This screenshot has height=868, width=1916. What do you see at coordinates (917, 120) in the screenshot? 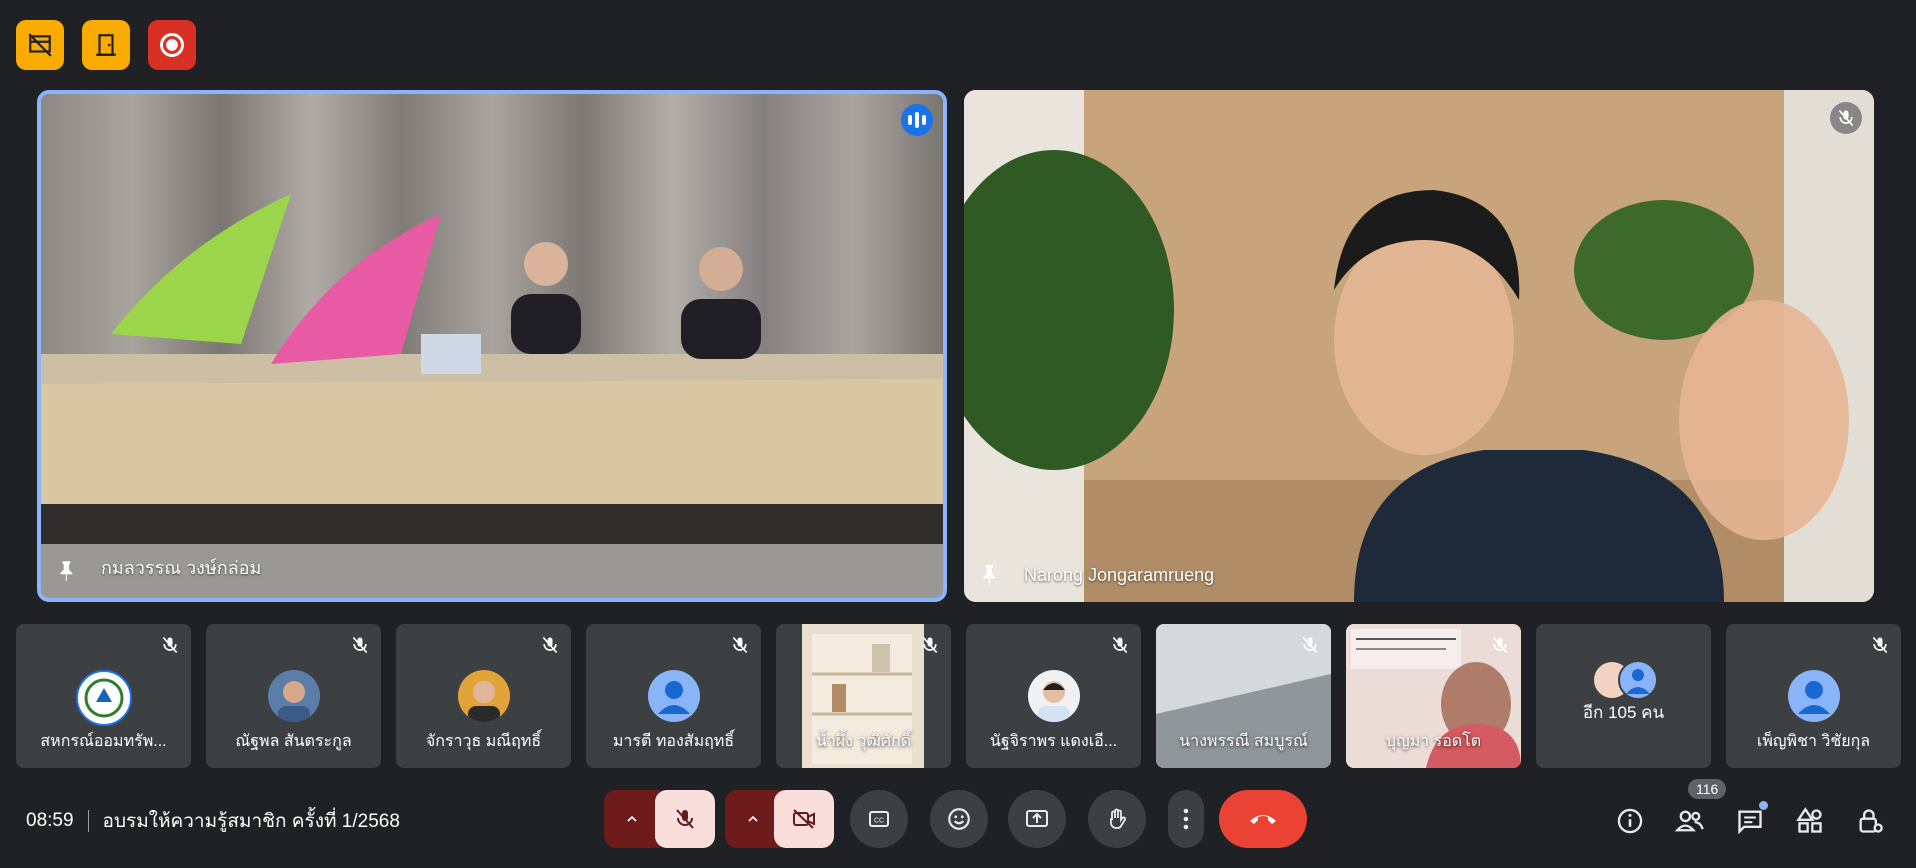
I see `speaking-indicator` at bounding box center [917, 120].